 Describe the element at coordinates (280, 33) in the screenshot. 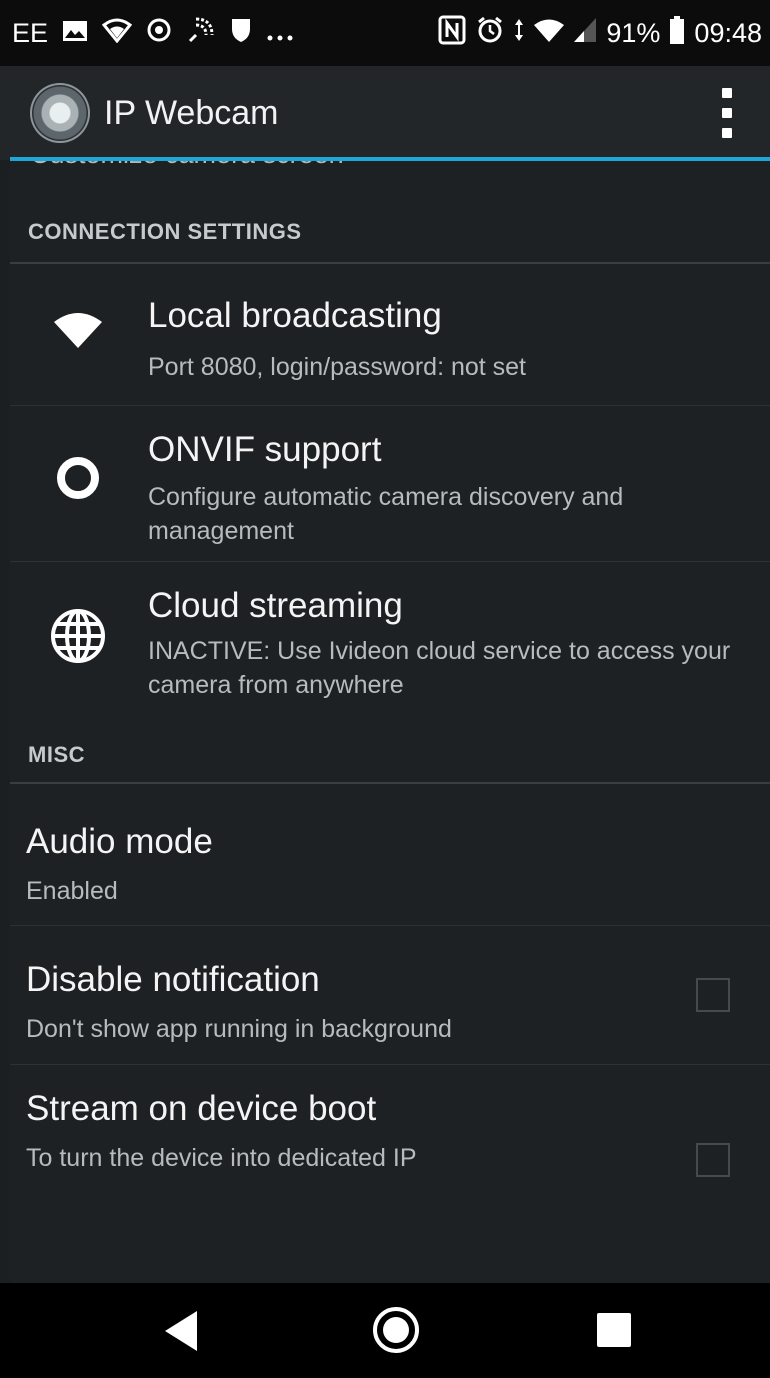

I see `more-icon` at that location.